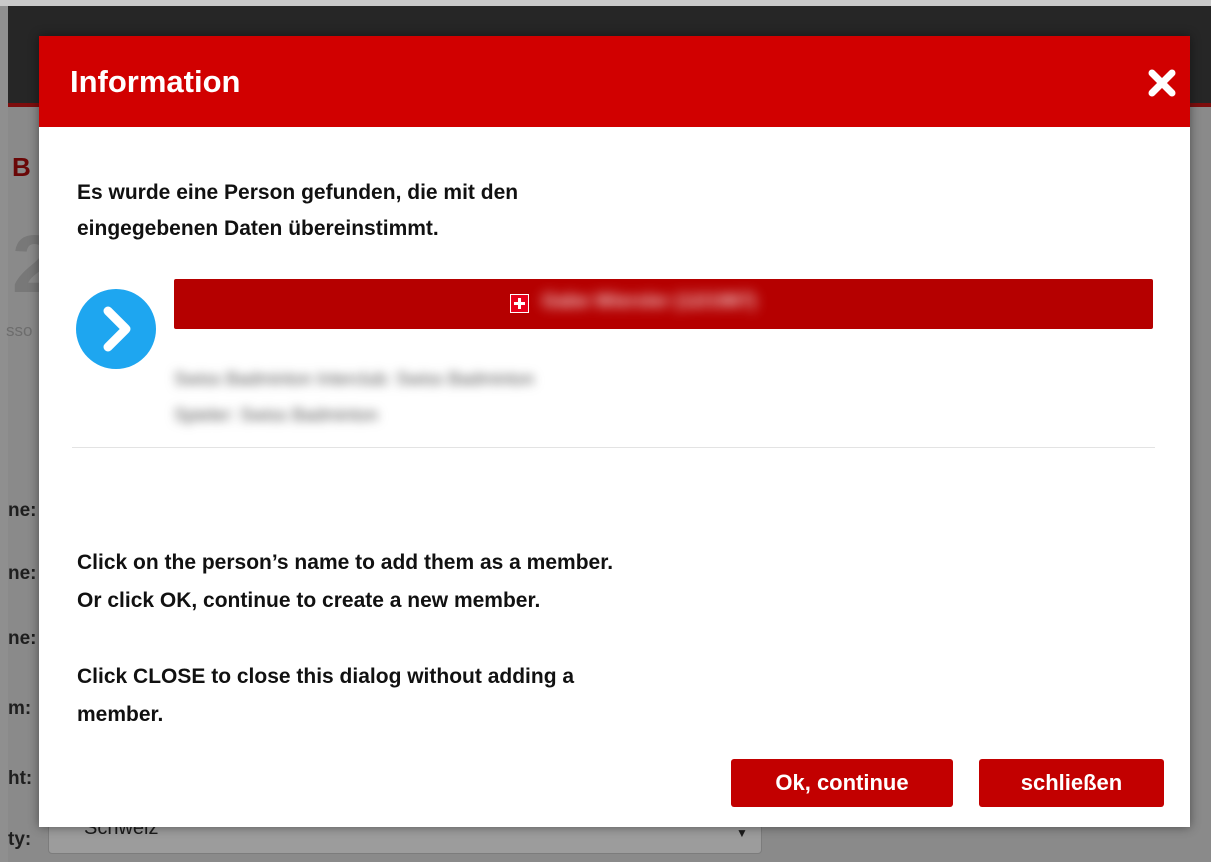 The height and width of the screenshot is (862, 1211). Describe the element at coordinates (519, 303) in the screenshot. I see `swiss-flag-icon` at that location.